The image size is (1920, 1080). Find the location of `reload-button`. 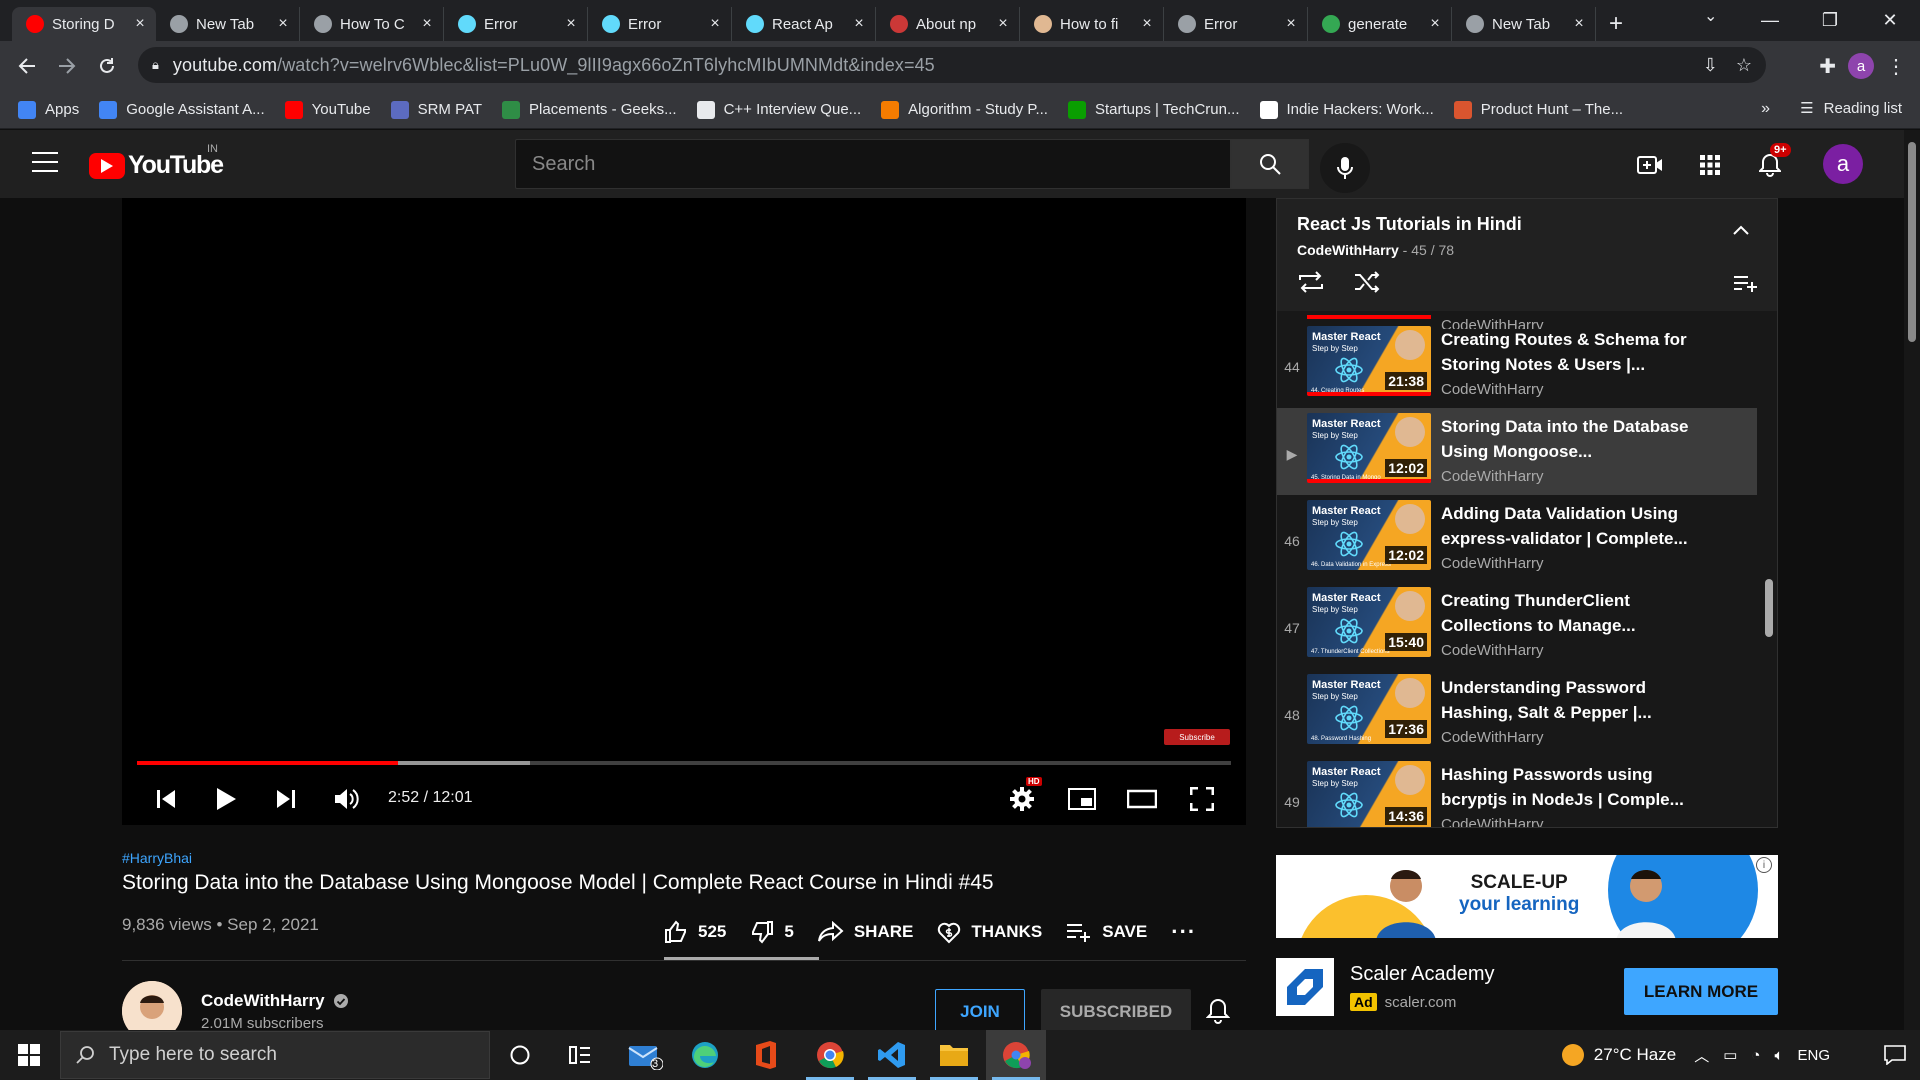

reload-button is located at coordinates (107, 66).